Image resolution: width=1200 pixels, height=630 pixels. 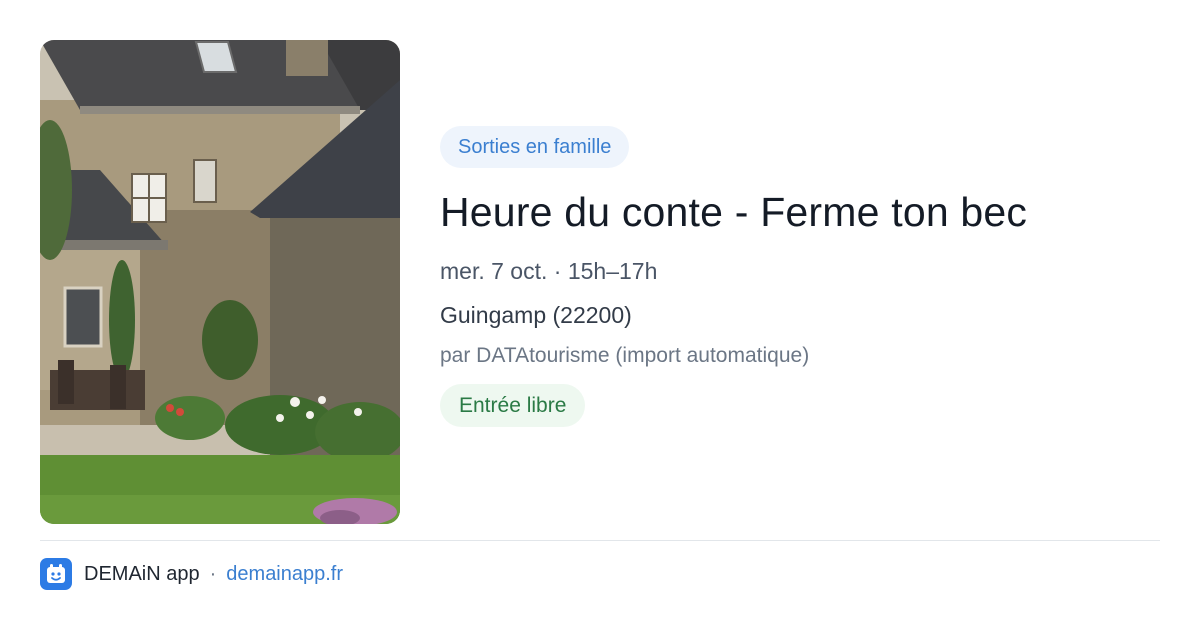 What do you see at coordinates (734, 212) in the screenshot?
I see `event-title: Heure du conte - Ferme ton bec` at bounding box center [734, 212].